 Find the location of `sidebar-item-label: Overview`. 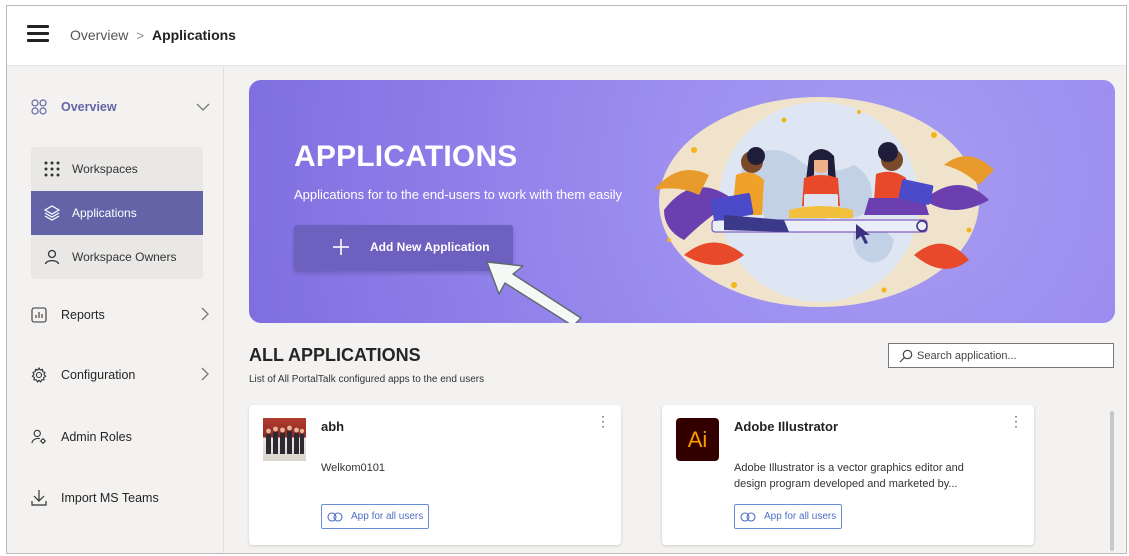

sidebar-item-label: Overview is located at coordinates (89, 107).